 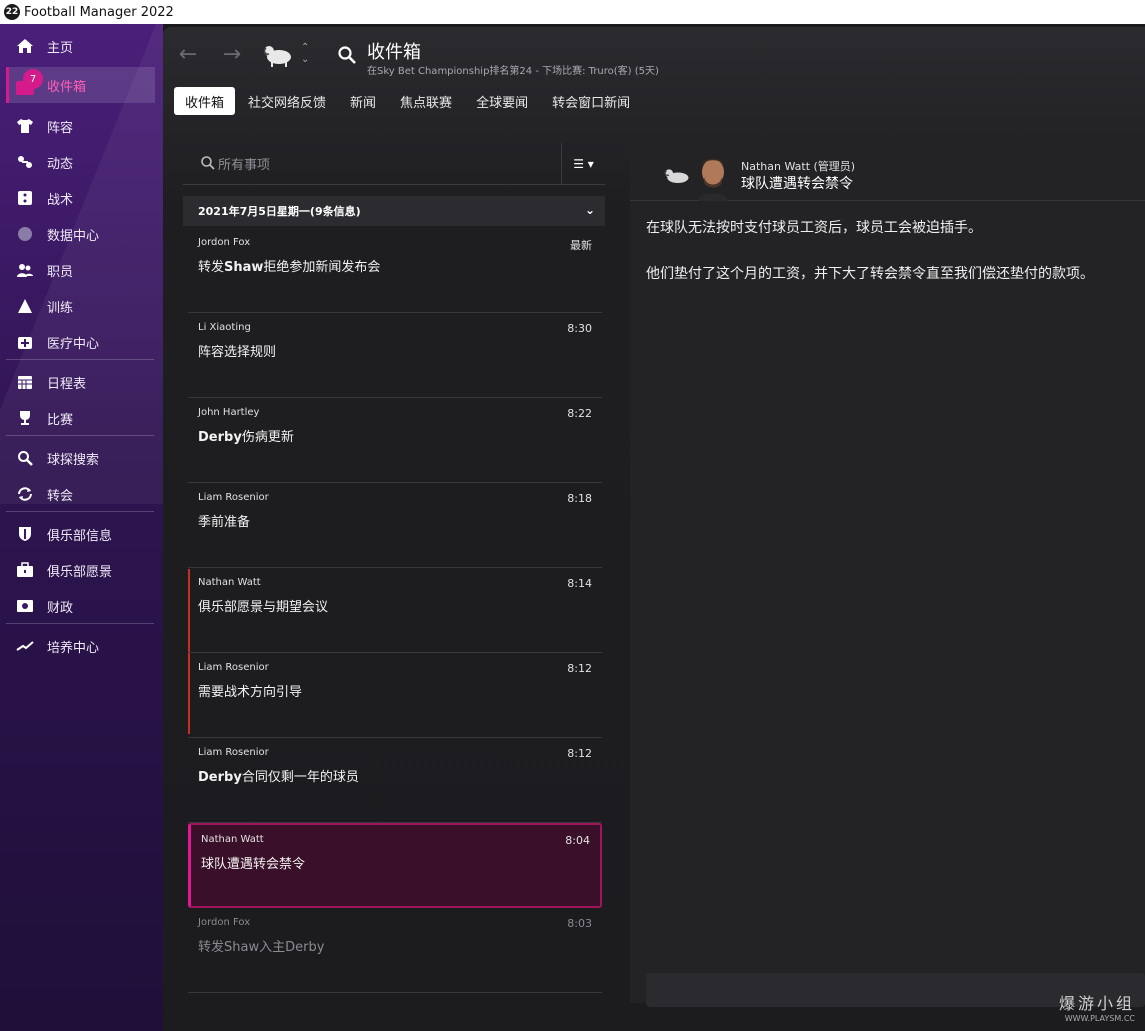 What do you see at coordinates (395, 355) in the screenshot?
I see `message-item: Li Xiaoting 8:30 阵容选择规则` at bounding box center [395, 355].